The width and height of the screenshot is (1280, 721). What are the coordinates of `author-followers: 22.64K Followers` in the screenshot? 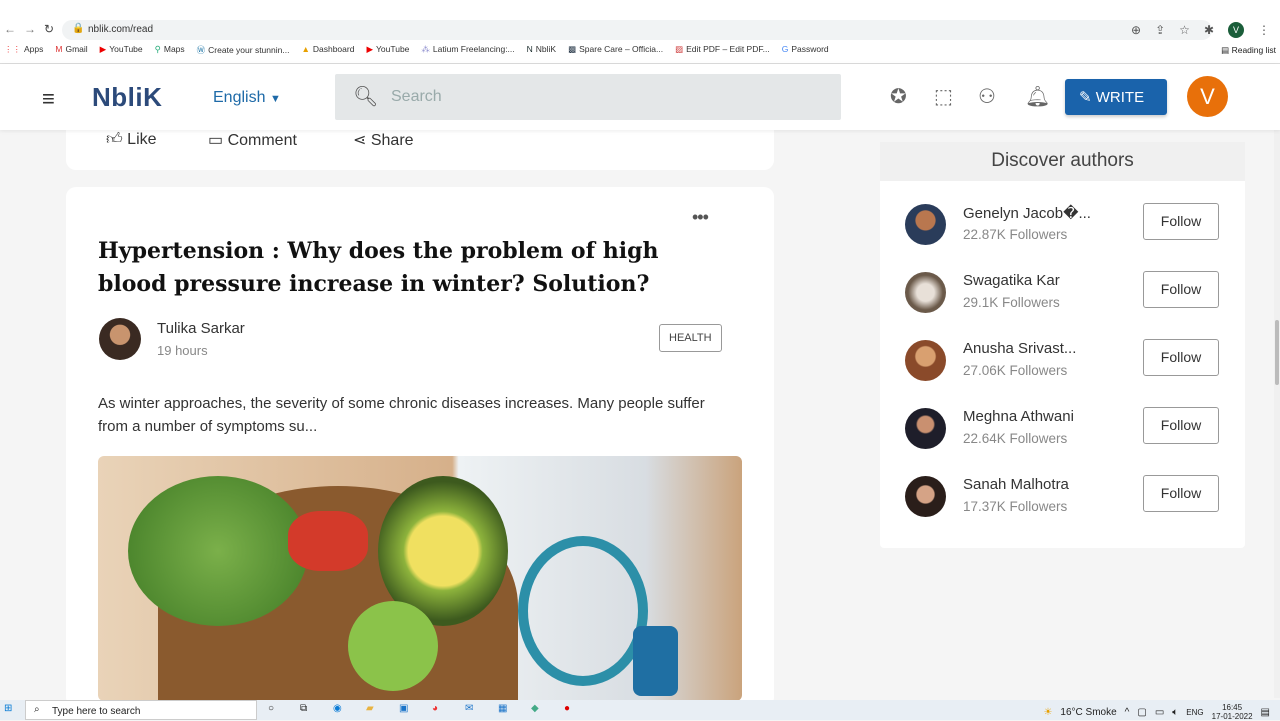 It's located at (1015, 438).